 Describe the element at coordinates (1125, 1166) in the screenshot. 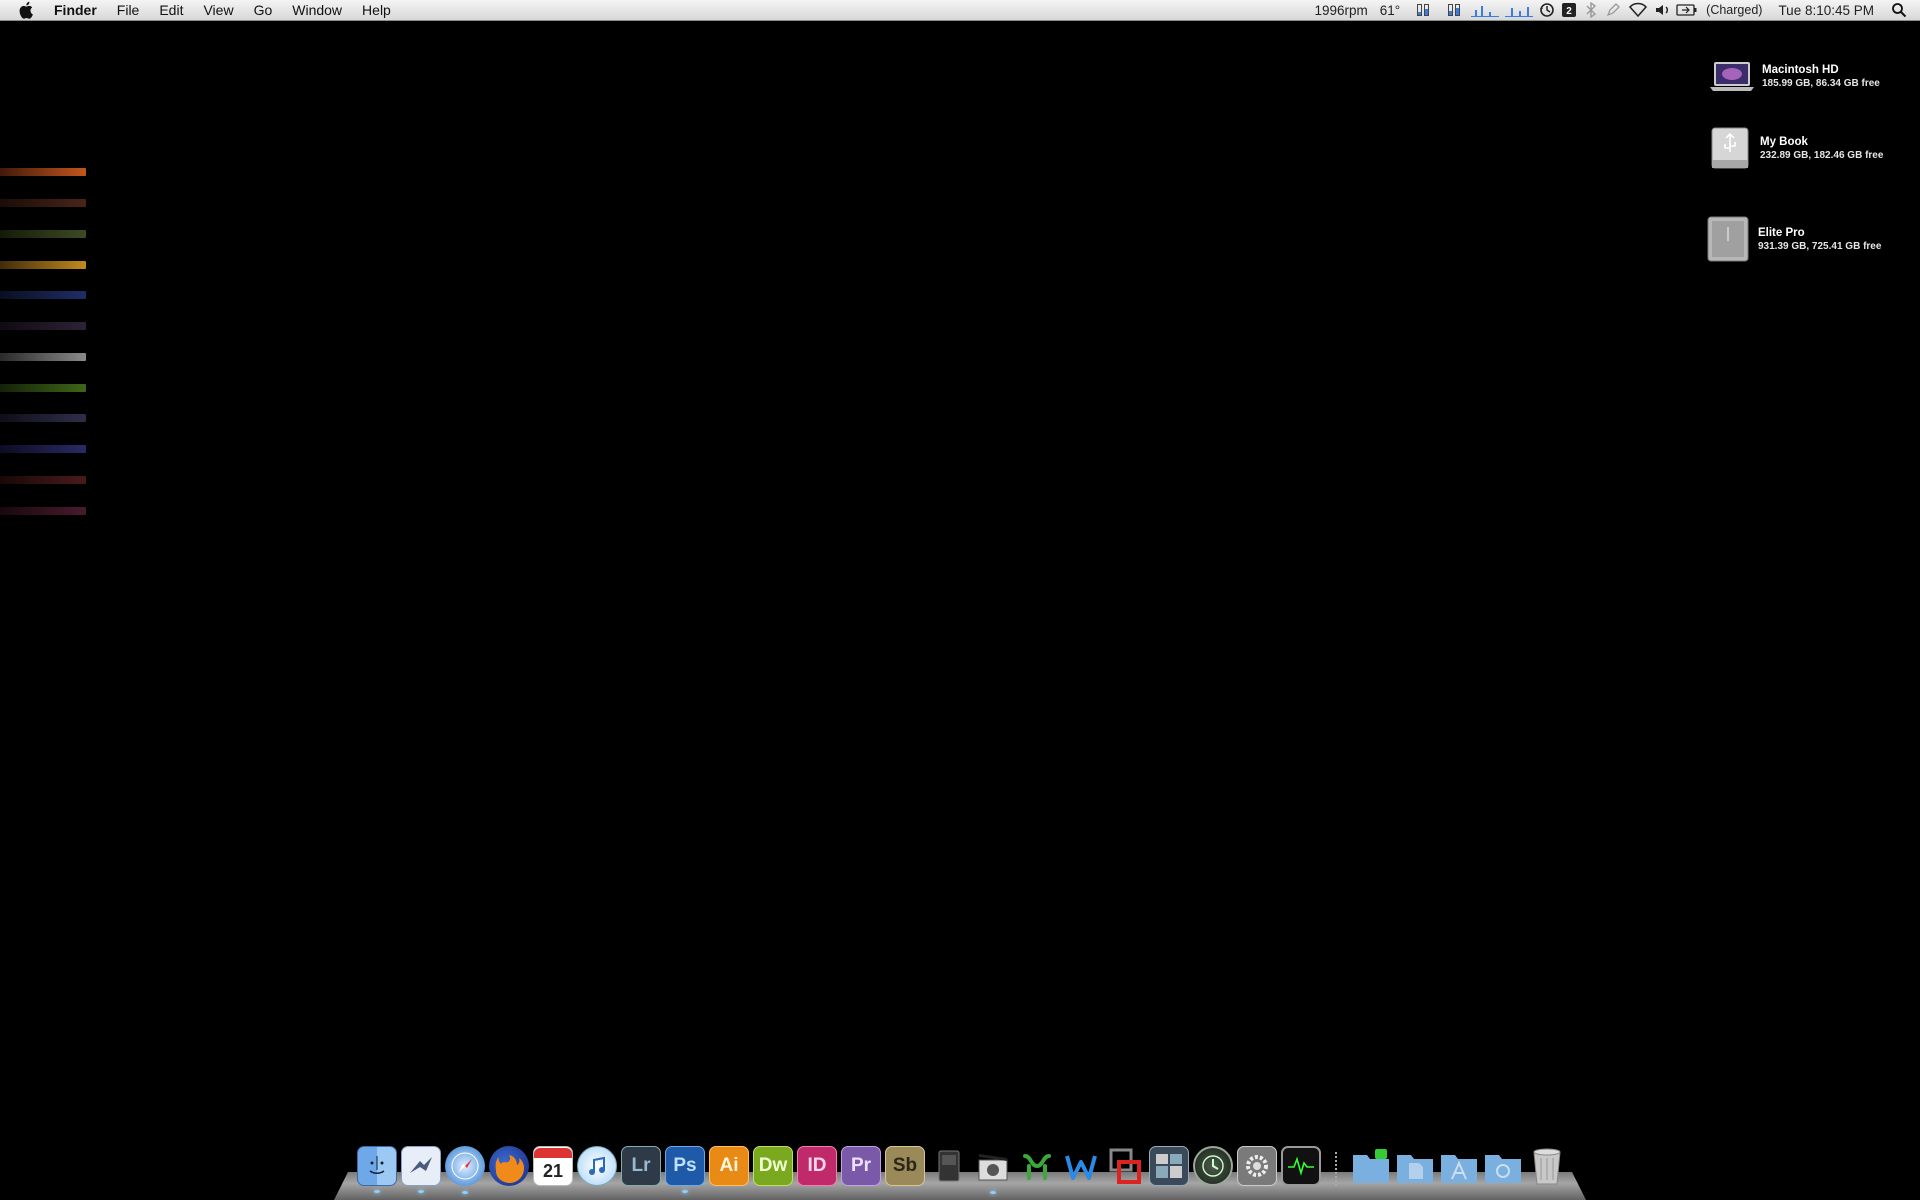

I see `parallels-icon` at that location.